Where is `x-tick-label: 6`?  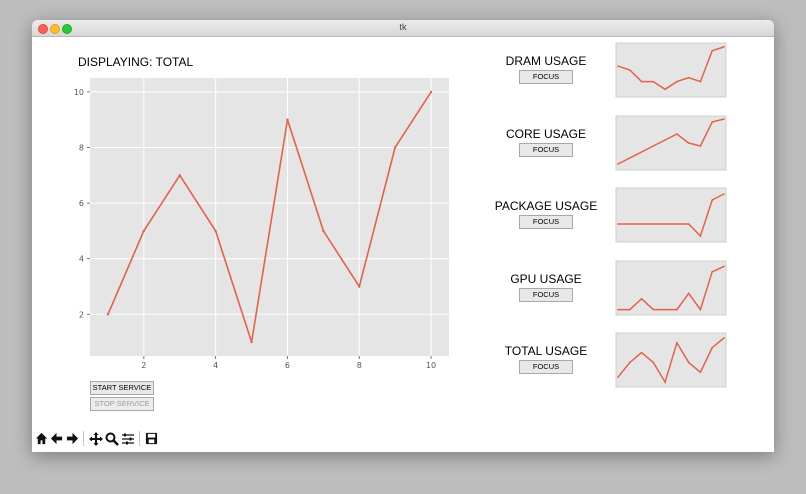
x-tick-label: 6 is located at coordinates (287, 365).